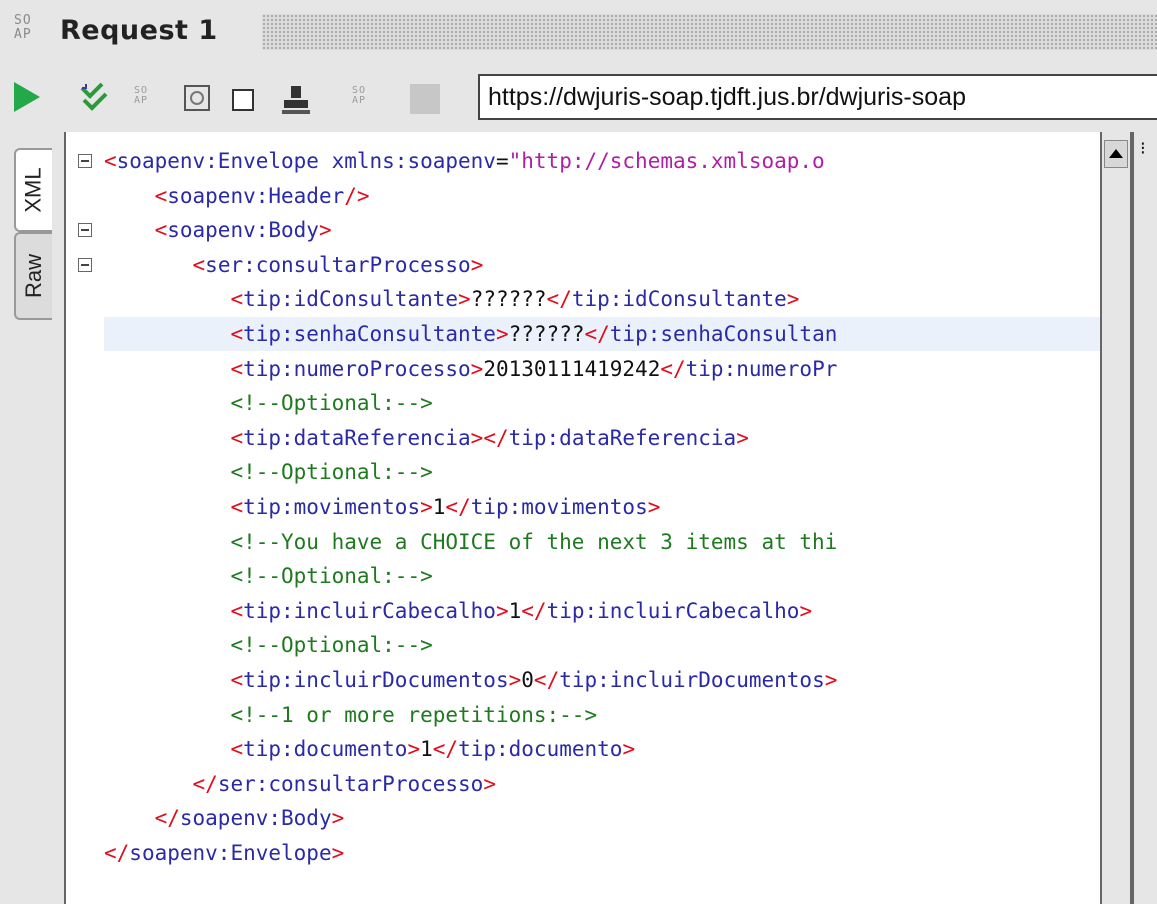  Describe the element at coordinates (197, 98) in the screenshot. I see `wsa-icon` at that location.